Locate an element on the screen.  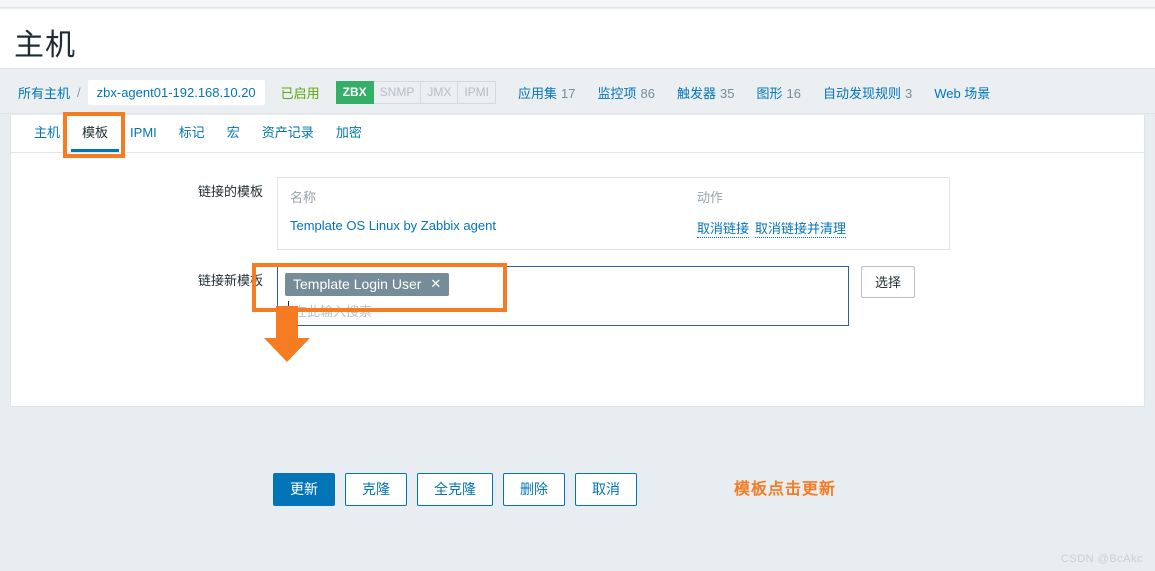
select-template-button: 选择 is located at coordinates (888, 282).